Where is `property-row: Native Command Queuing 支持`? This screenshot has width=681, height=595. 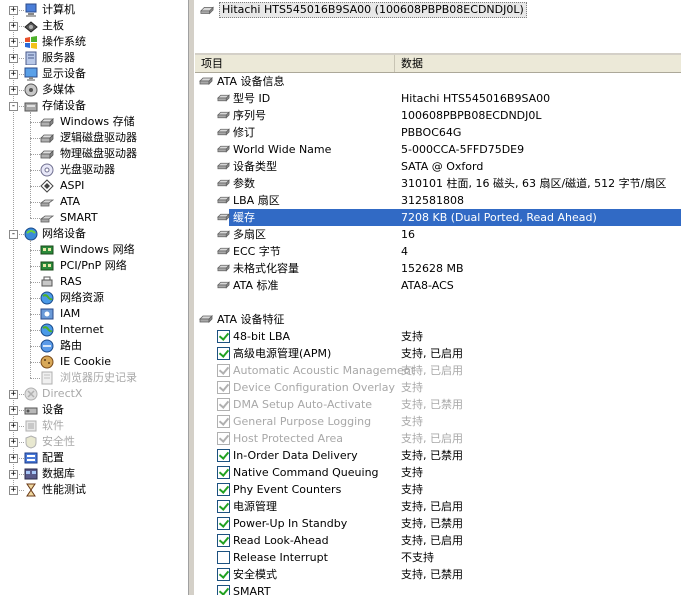 property-row: Native Command Queuing 支持 is located at coordinates (438, 472).